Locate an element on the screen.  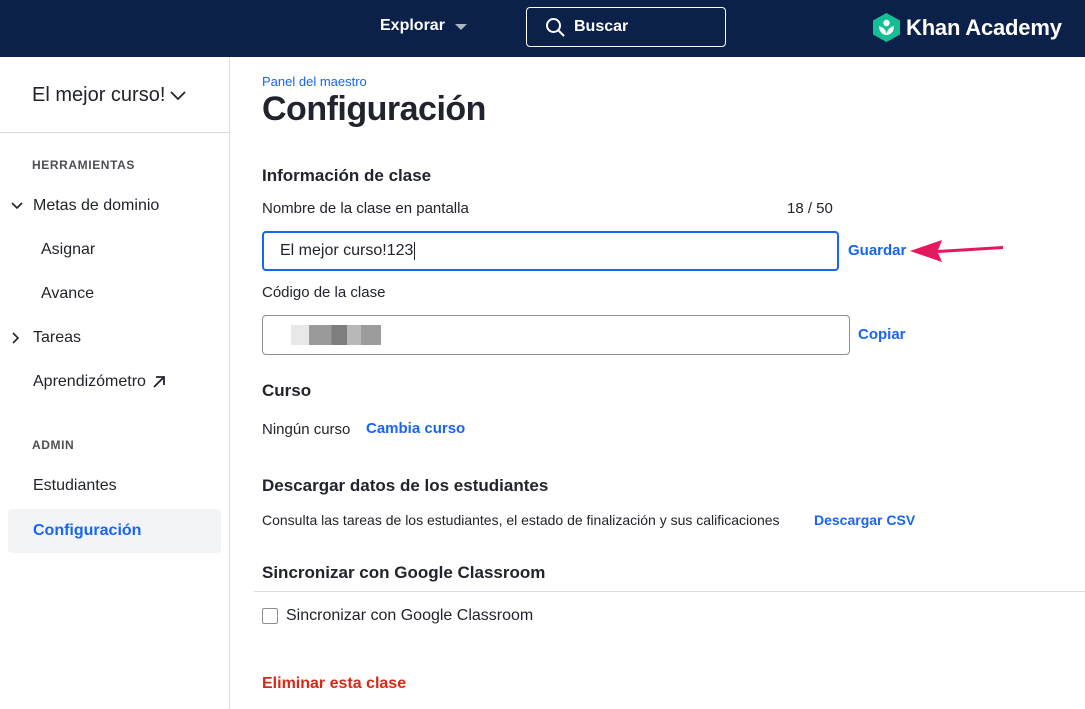
sidebar-item-progress: Avance is located at coordinates (67, 294).